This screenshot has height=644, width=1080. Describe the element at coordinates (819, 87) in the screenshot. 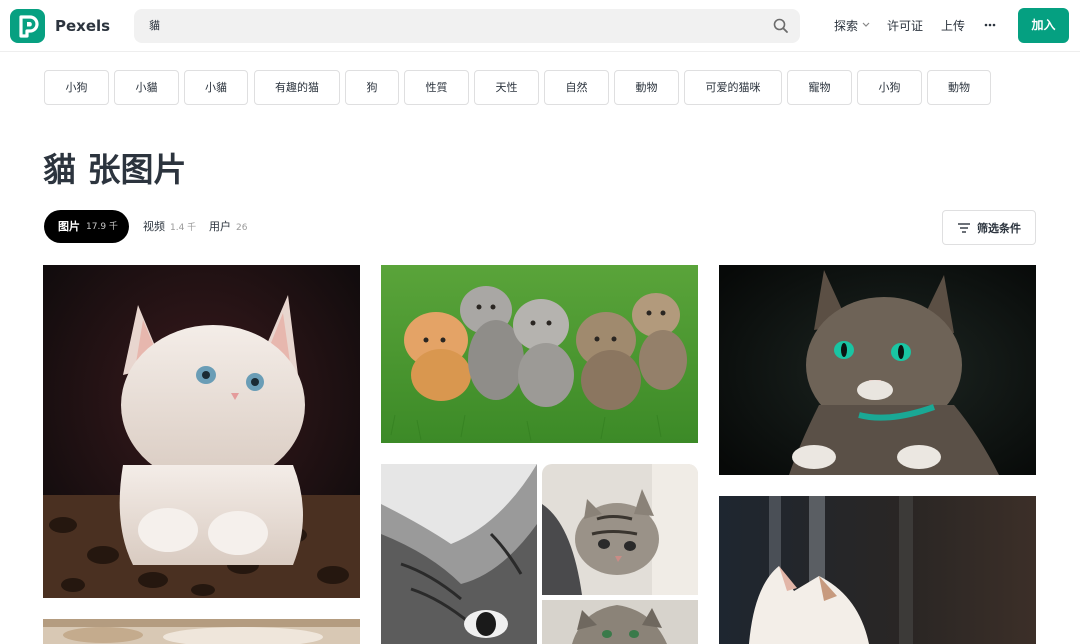

I see `tag-chip: 寵物` at that location.